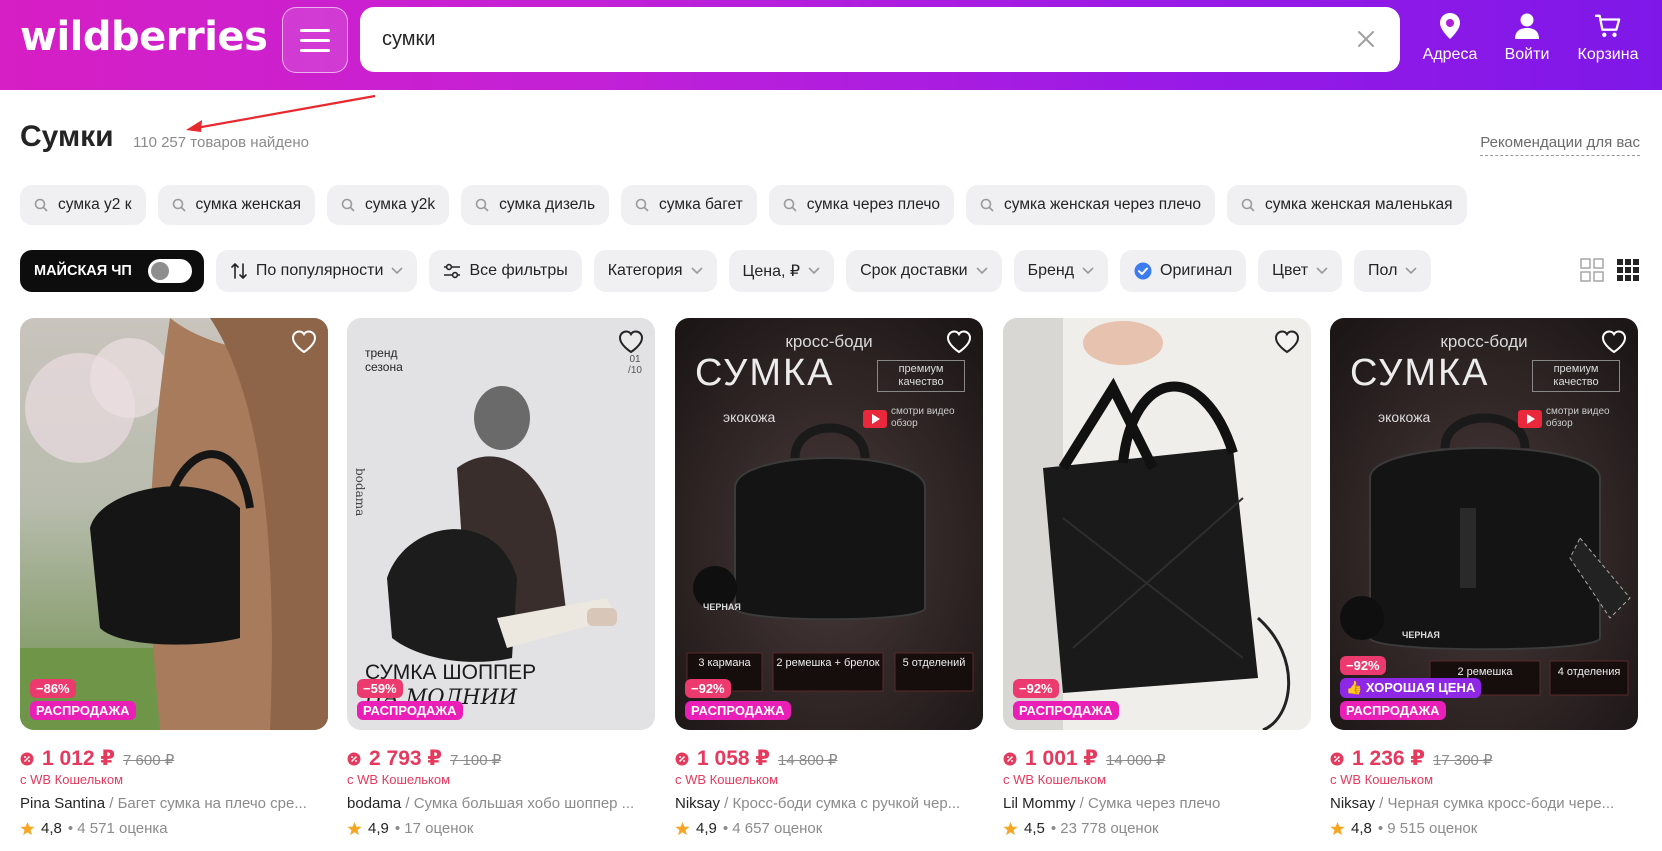  I want to click on suggestion-chip: сумка y2 к, so click(83, 205).